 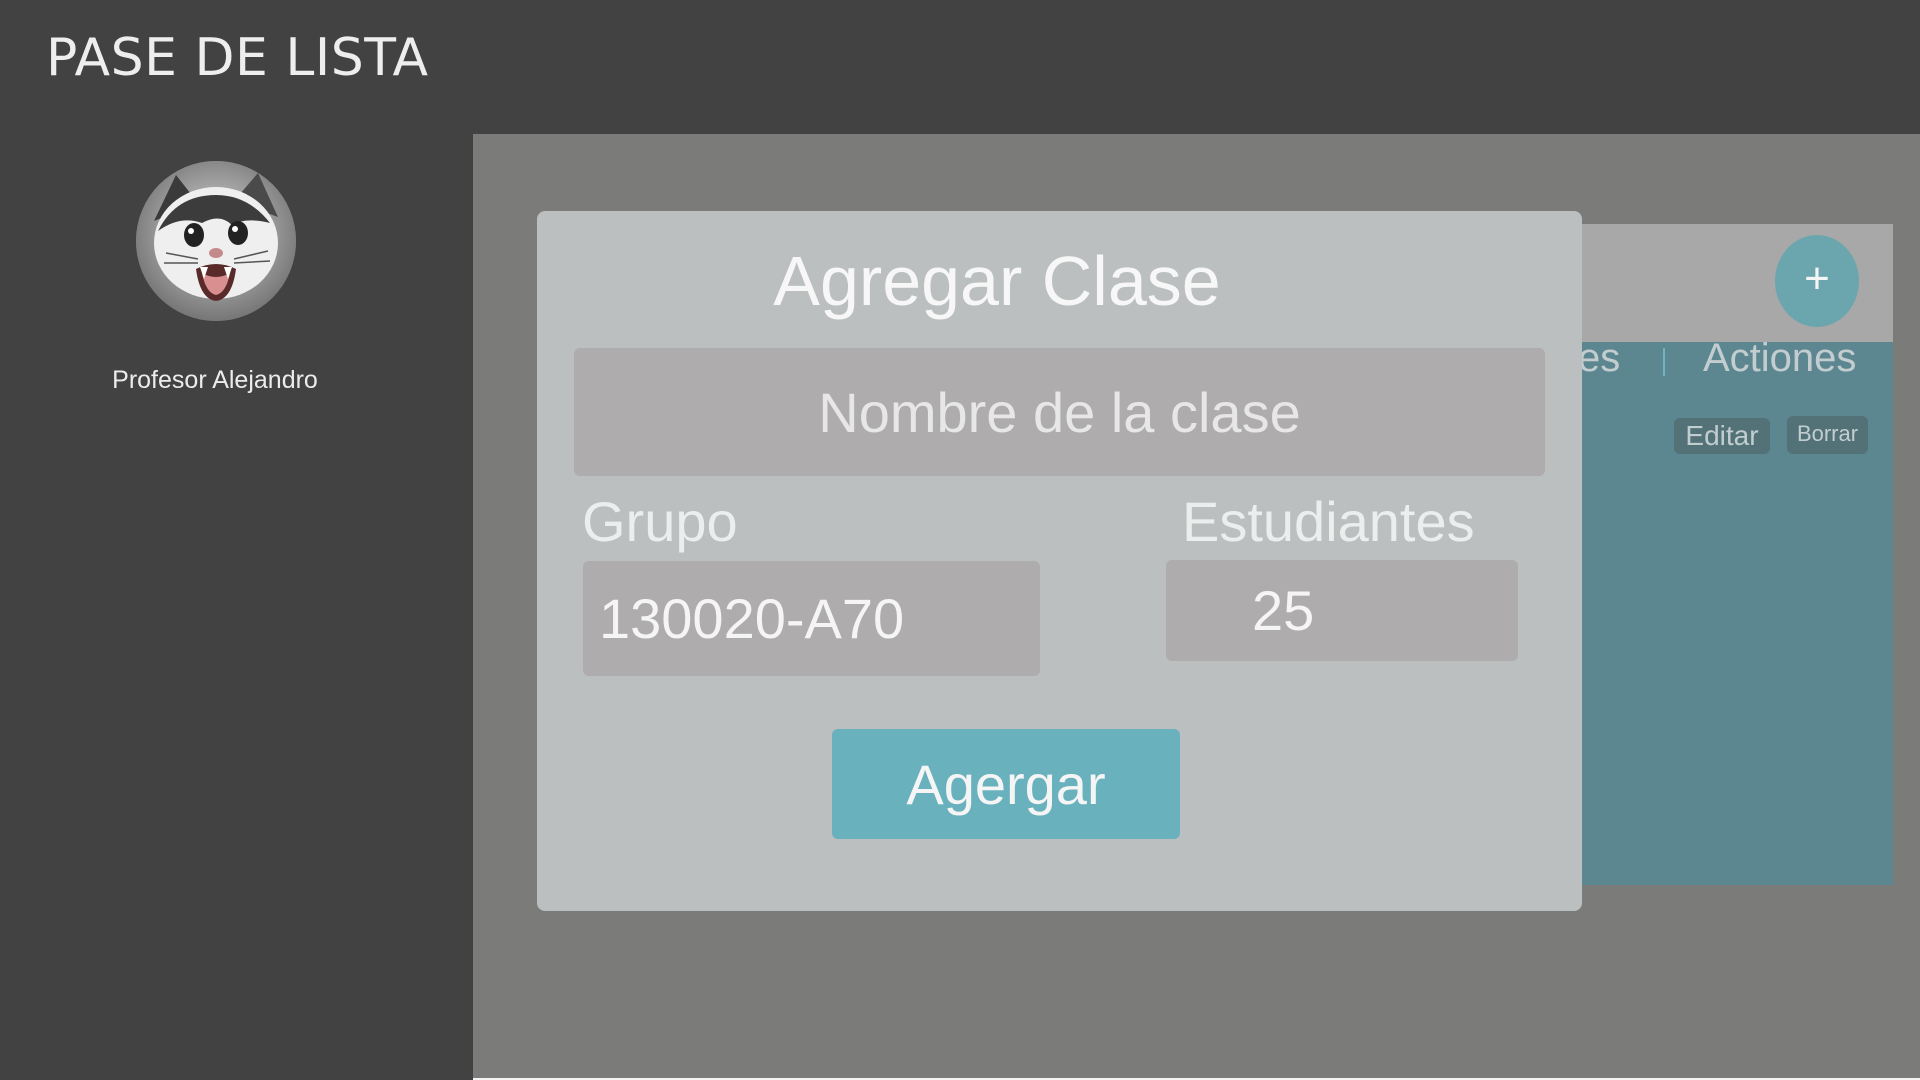 I want to click on cat-photo-avatar-icon, so click(x=216, y=241).